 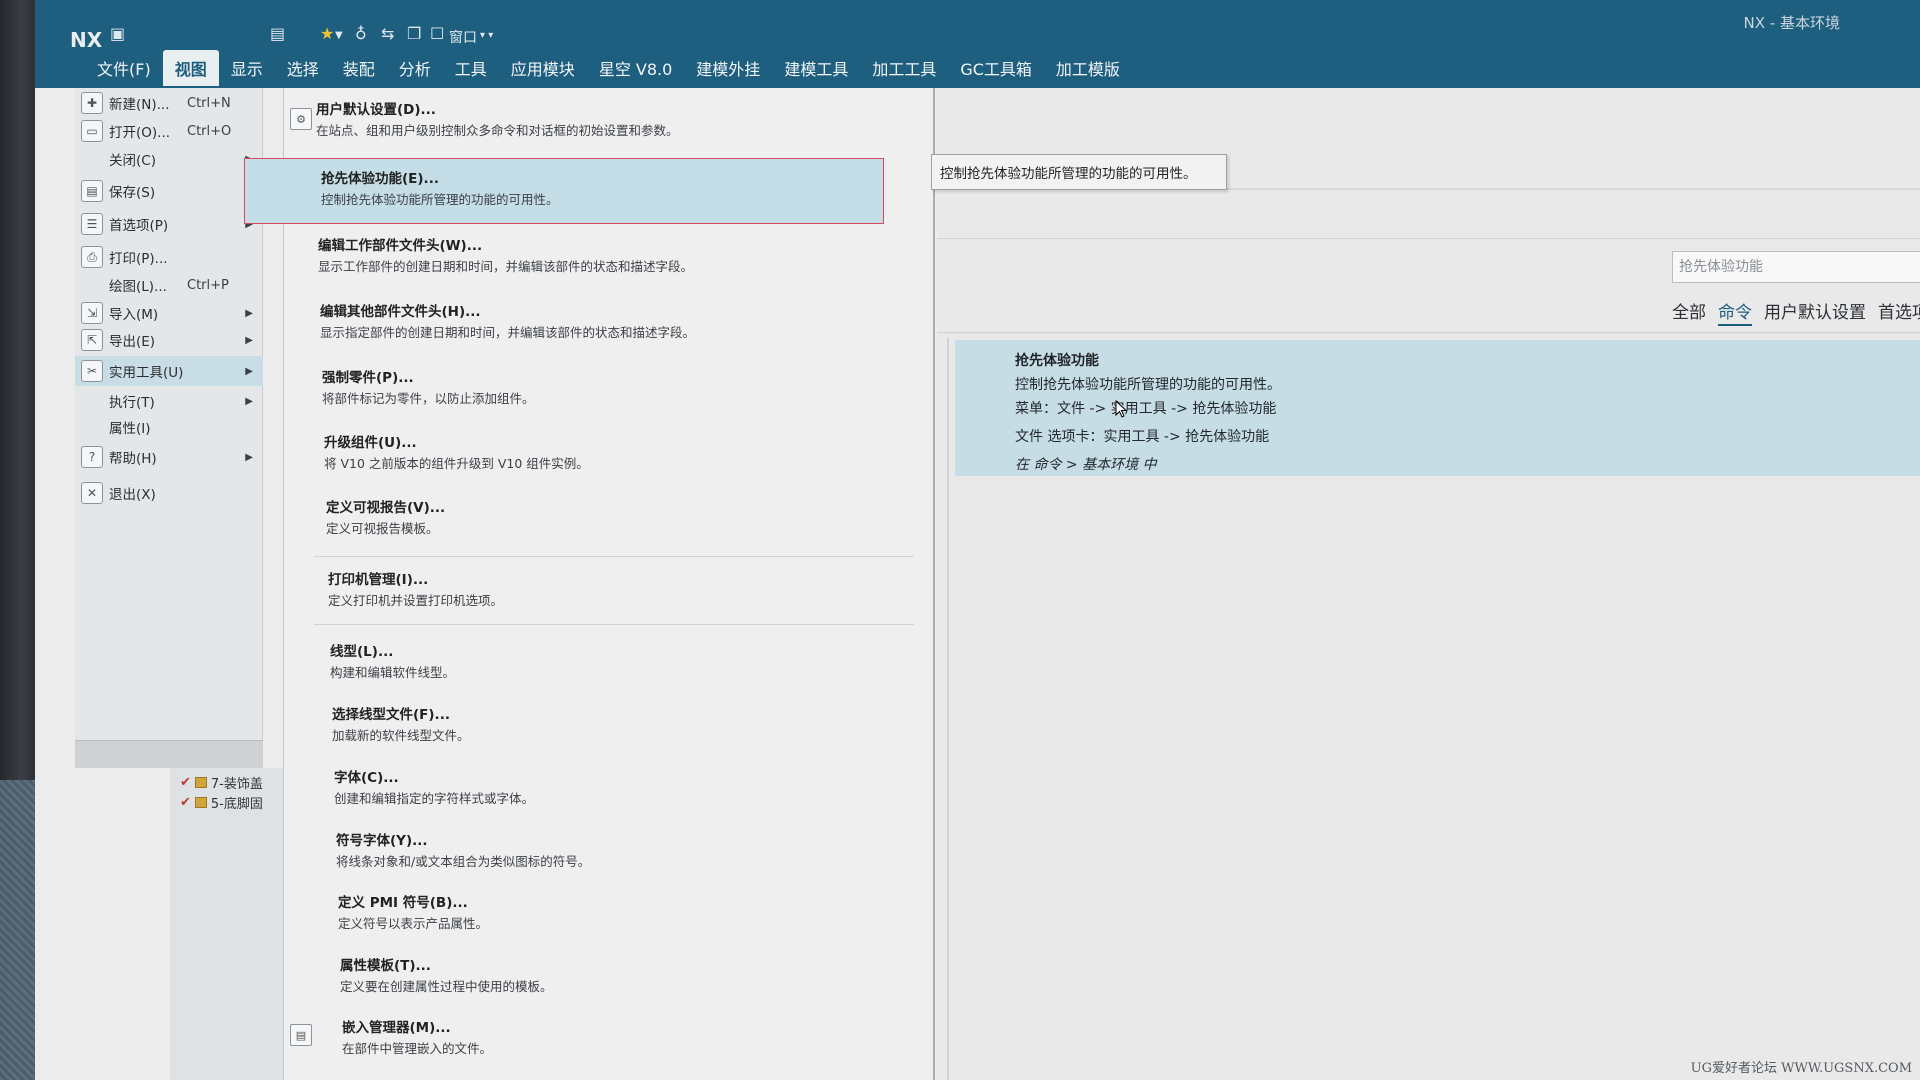 I want to click on file-menu-item: ✕ 退出(X), so click(x=169, y=493).